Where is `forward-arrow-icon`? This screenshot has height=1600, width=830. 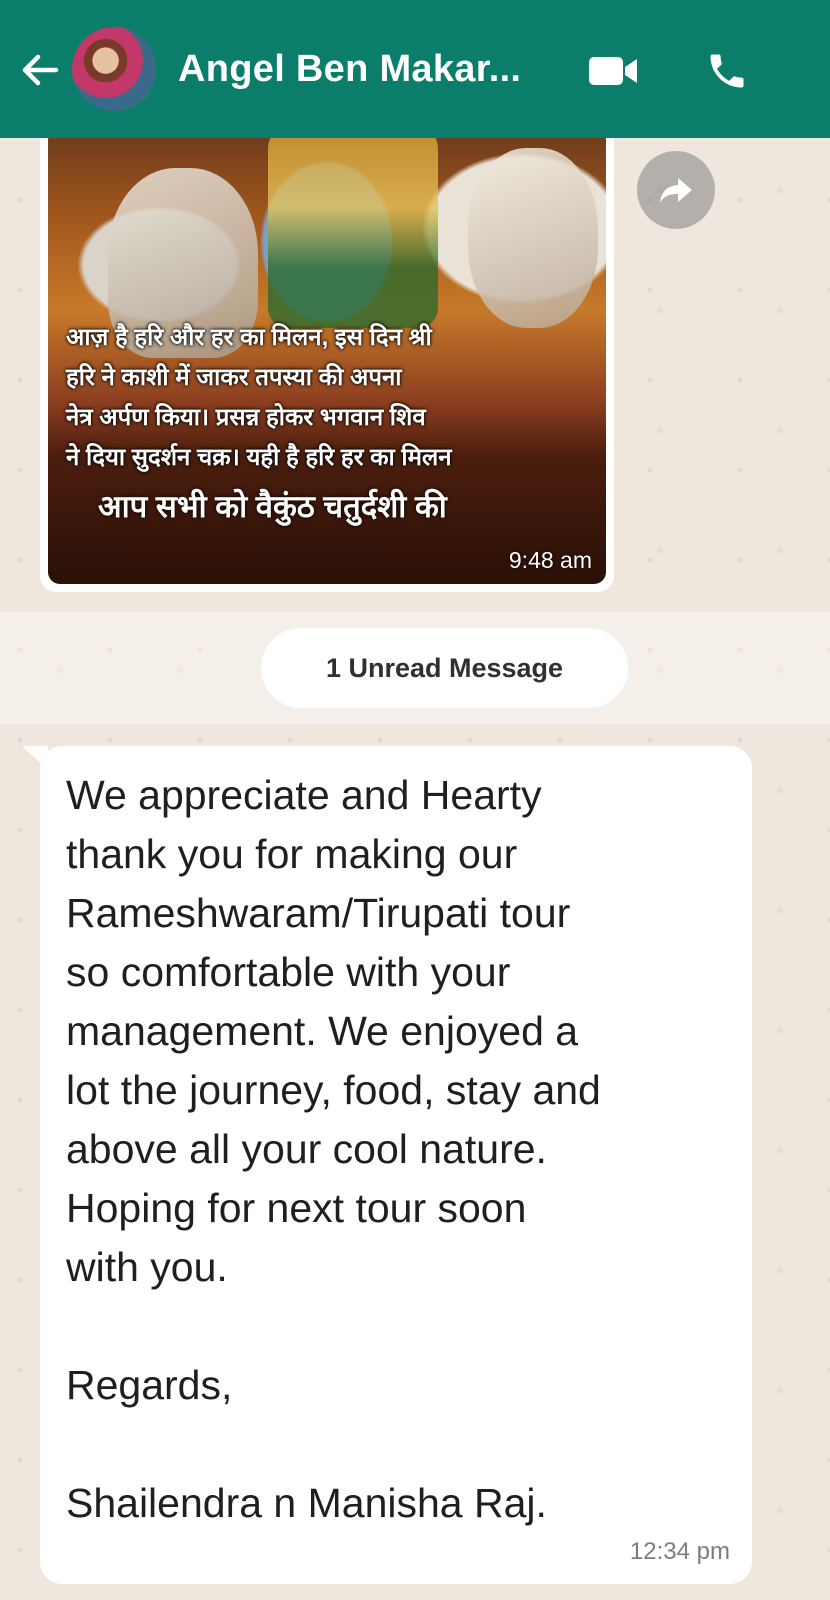
forward-arrow-icon is located at coordinates (676, 190).